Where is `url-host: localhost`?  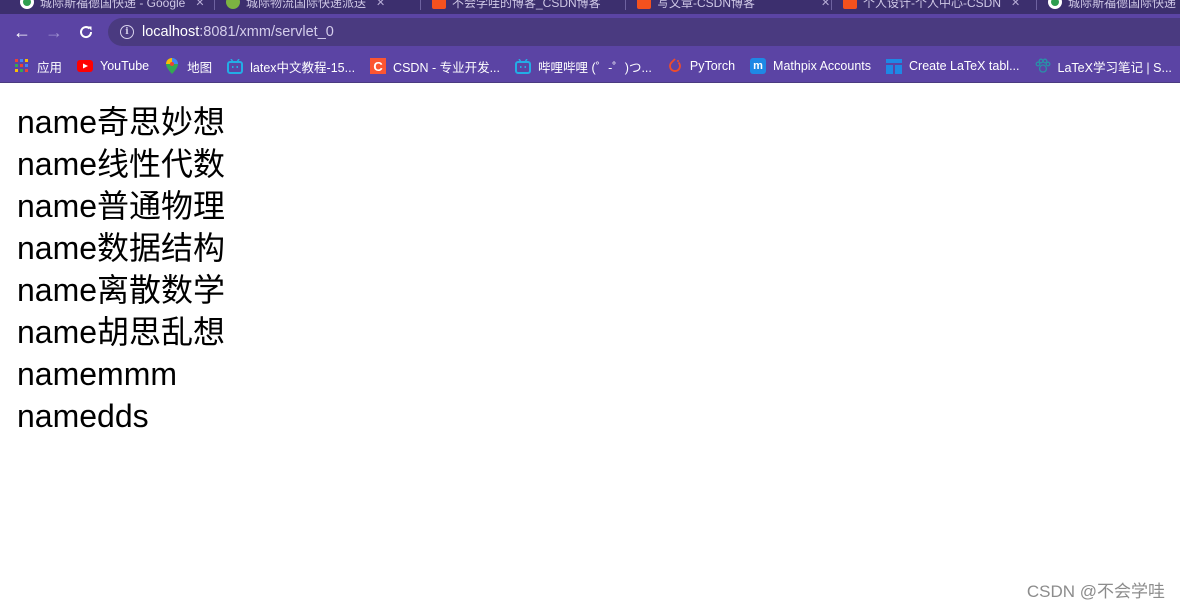
url-host: localhost is located at coordinates (171, 32).